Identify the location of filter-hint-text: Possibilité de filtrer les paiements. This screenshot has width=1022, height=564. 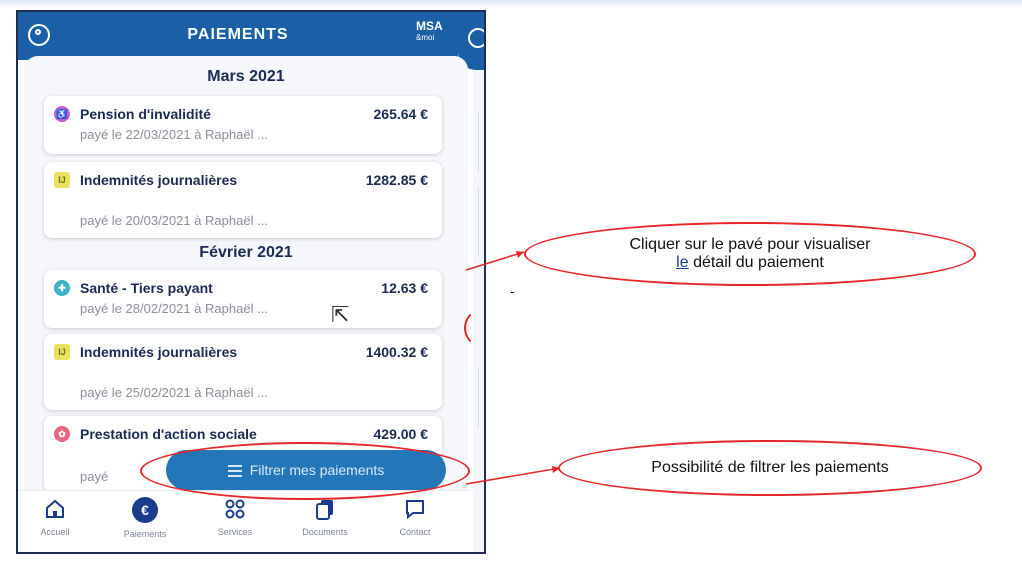
(770, 467).